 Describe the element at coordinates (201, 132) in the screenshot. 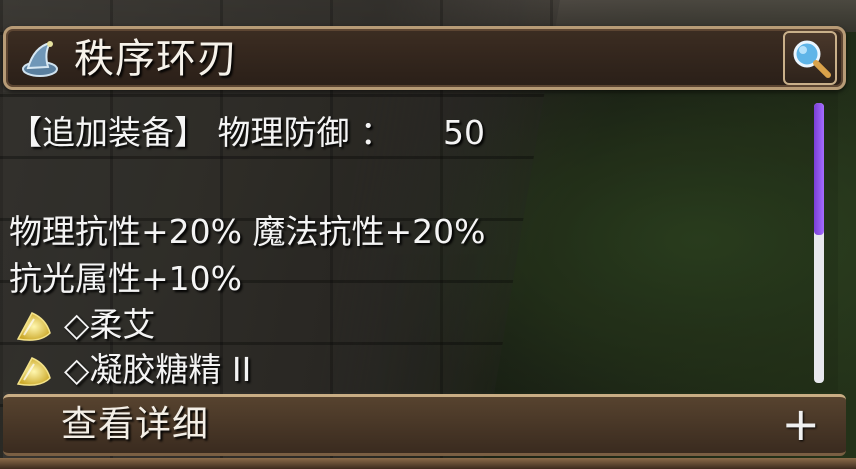

I see `slot-defense-label: 【追加装备】 物理防御 ：` at that location.